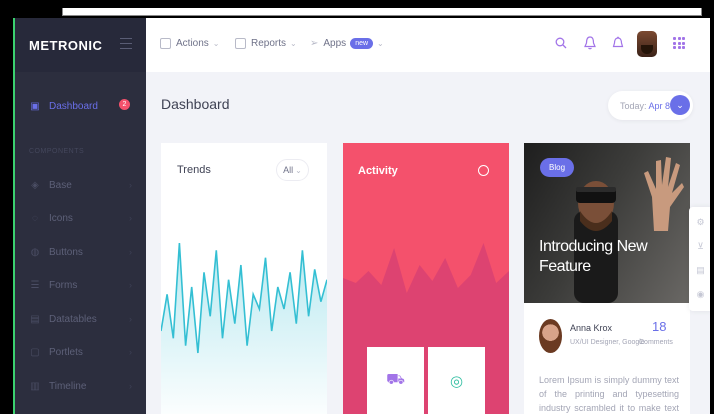 This screenshot has height=414, width=714. I want to click on cart-icon: ⊻, so click(700, 246).